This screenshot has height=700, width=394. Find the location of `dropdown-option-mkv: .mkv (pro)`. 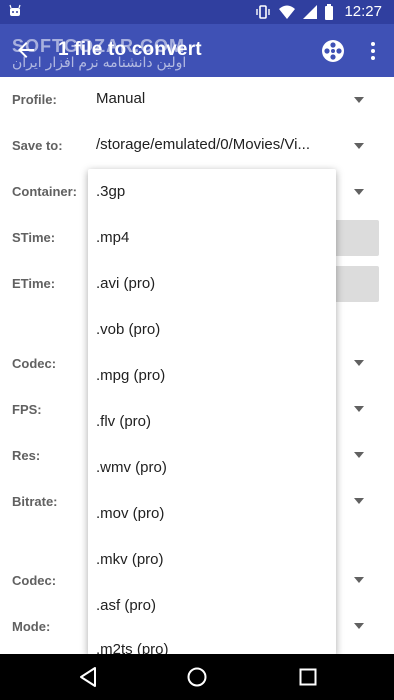

dropdown-option-mkv: .mkv (pro) is located at coordinates (212, 560).